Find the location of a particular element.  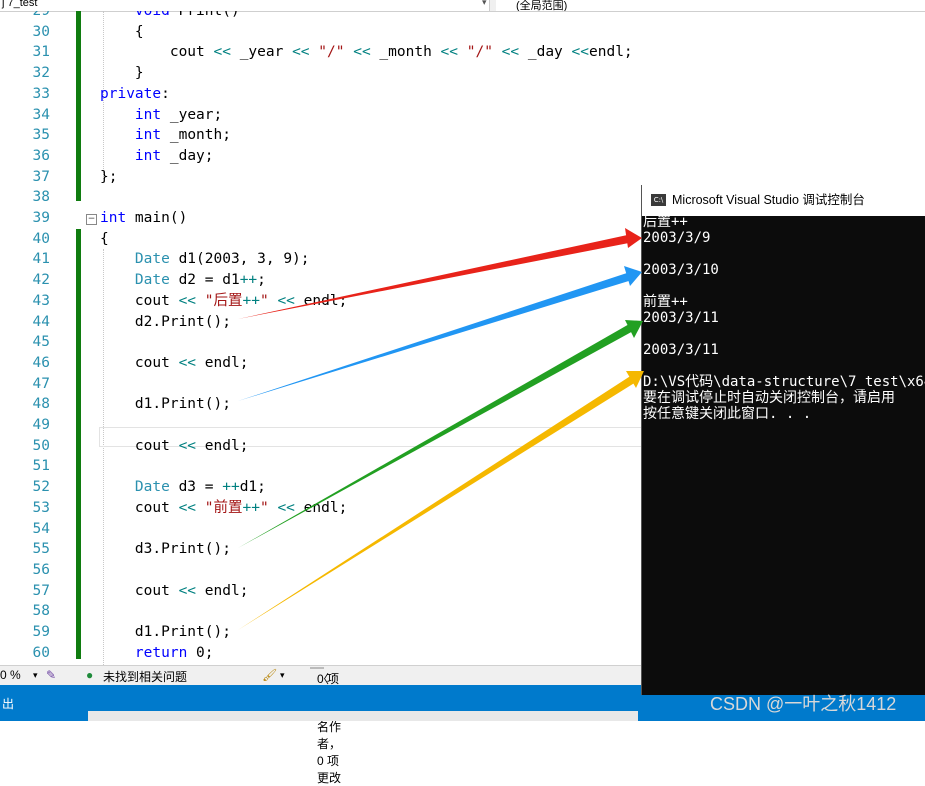

line-number: 46 is located at coordinates (41, 362).